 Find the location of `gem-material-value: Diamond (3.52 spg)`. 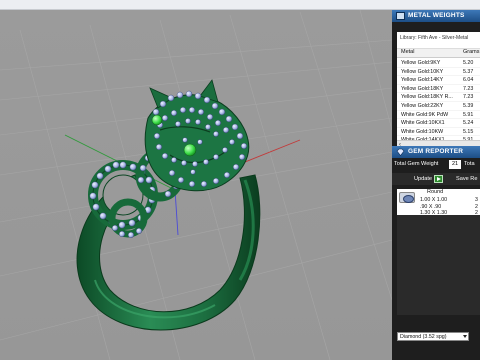

gem-material-value: Diamond (3.52 spg) is located at coordinates (423, 337).